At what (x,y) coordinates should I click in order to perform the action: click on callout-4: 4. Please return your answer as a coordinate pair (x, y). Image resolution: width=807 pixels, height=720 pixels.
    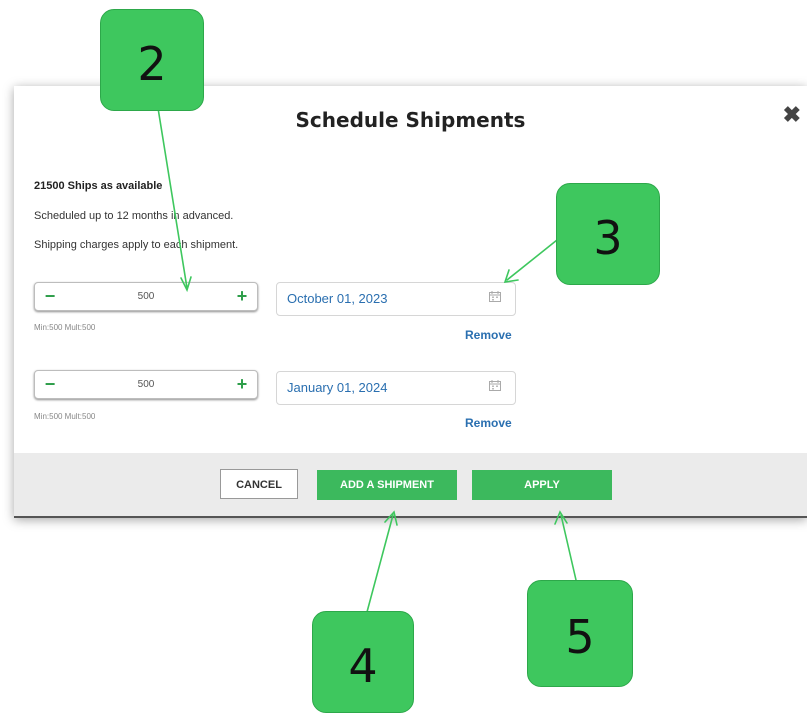
    Looking at the image, I should click on (363, 662).